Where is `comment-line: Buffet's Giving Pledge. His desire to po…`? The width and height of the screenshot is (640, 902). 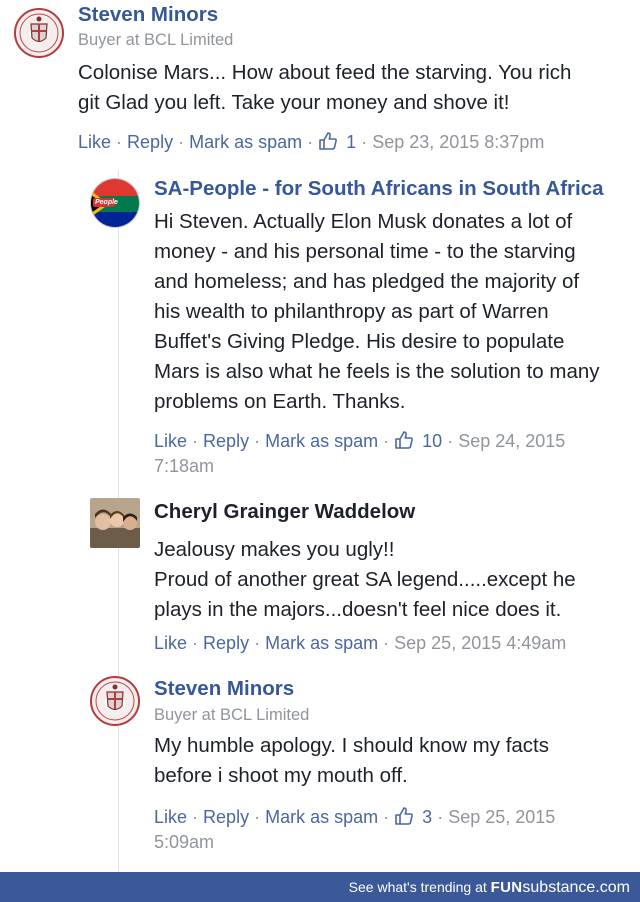
comment-line: Buffet's Giving Pledge. His desire to po… is located at coordinates (359, 341).